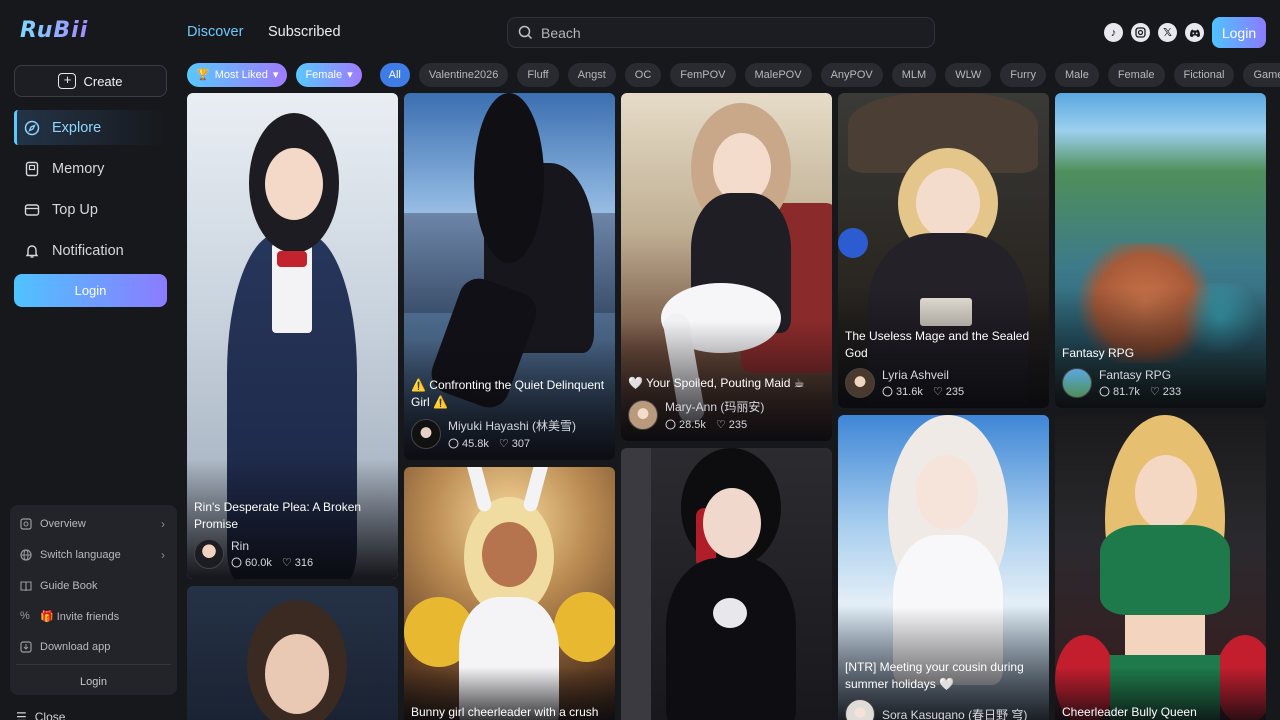 The image size is (1280, 720). What do you see at coordinates (1129, 712) in the screenshot?
I see `card-title: Cheerleader Bully Queen` at bounding box center [1129, 712].